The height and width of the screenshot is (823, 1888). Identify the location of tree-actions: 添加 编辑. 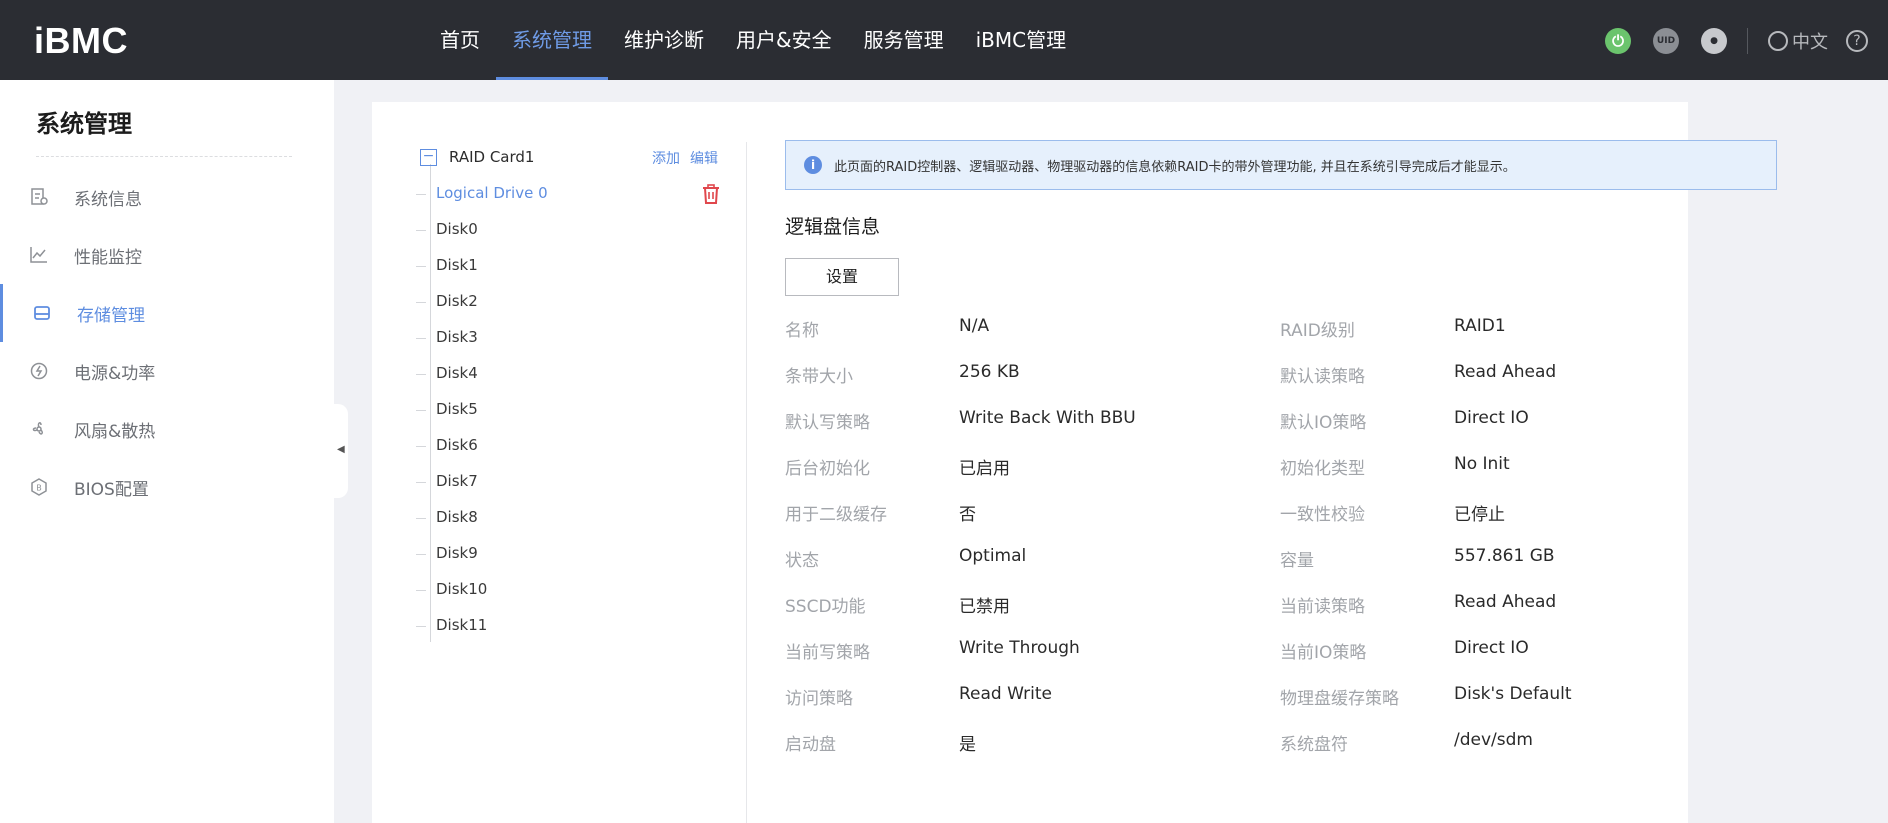
(690, 158).